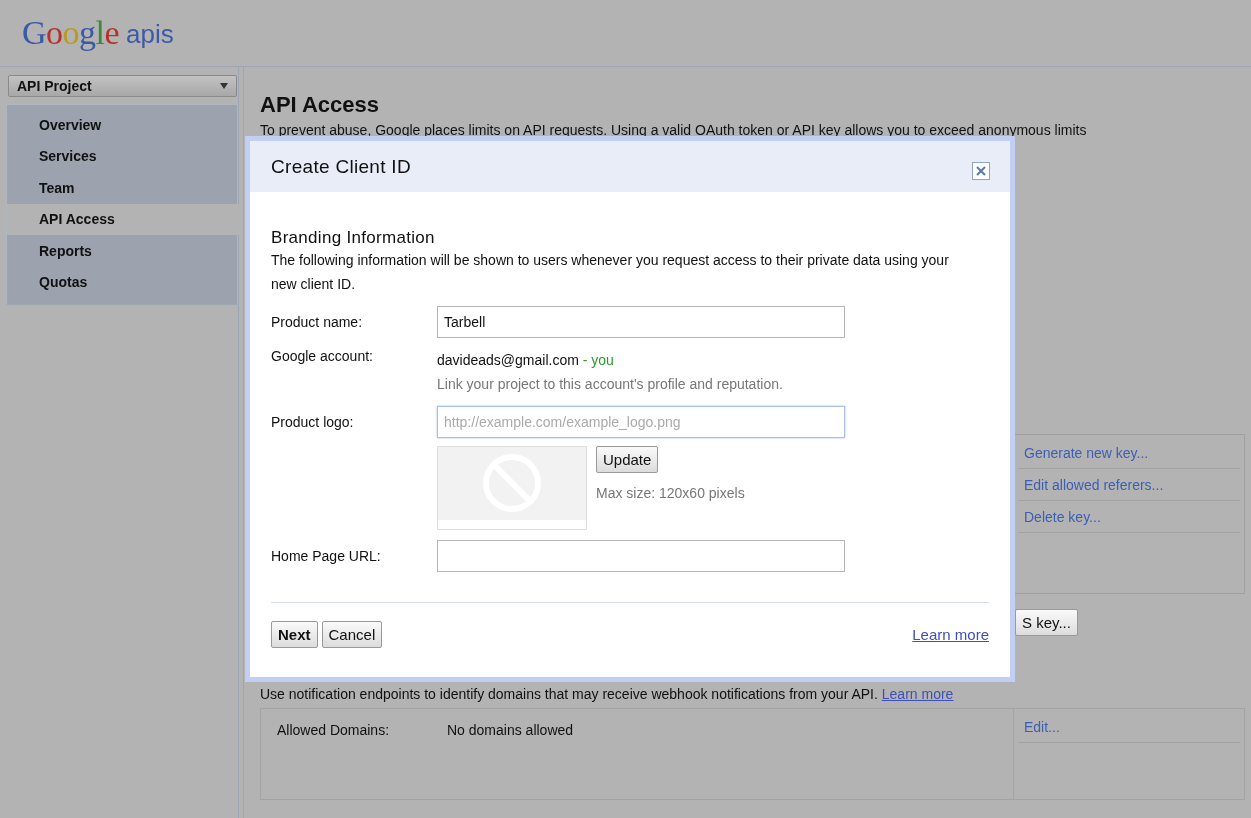  Describe the element at coordinates (981, 170) in the screenshot. I see `close-icon` at that location.